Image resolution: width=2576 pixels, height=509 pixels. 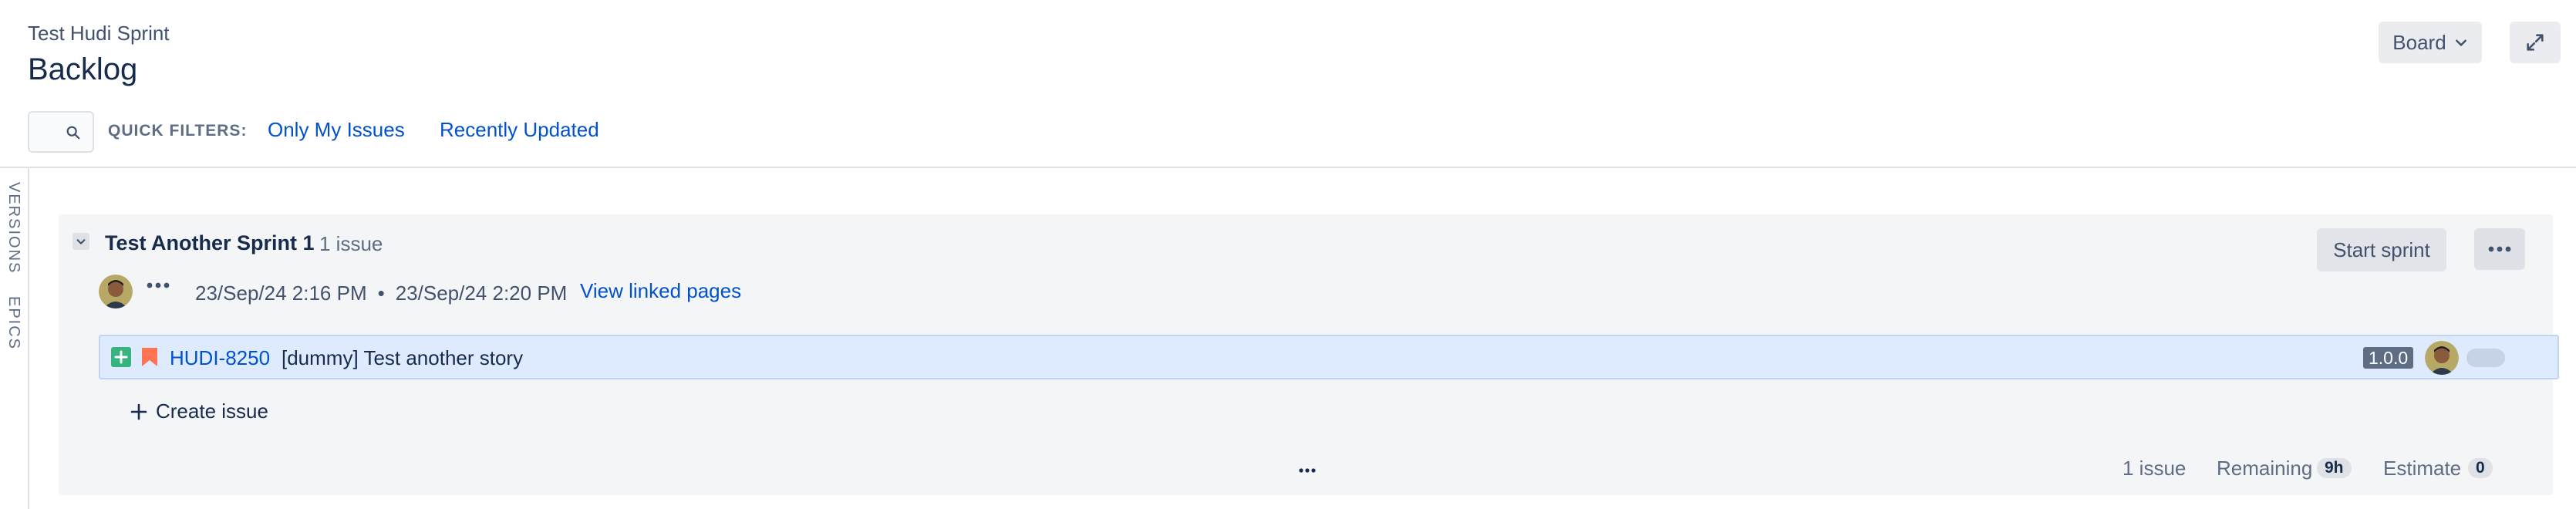 What do you see at coordinates (2480, 468) in the screenshot?
I see `estimate-badge: 0` at bounding box center [2480, 468].